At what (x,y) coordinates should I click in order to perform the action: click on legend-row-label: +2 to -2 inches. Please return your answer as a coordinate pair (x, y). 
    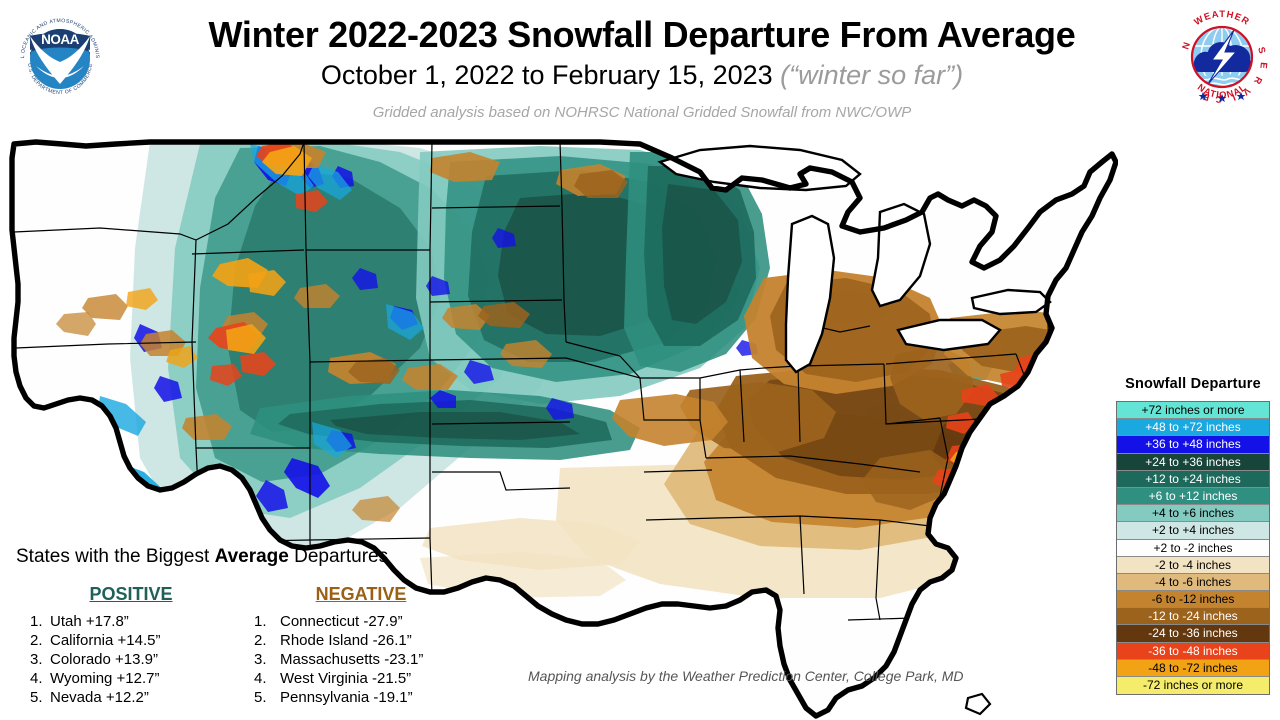
    Looking at the image, I should click on (1193, 547).